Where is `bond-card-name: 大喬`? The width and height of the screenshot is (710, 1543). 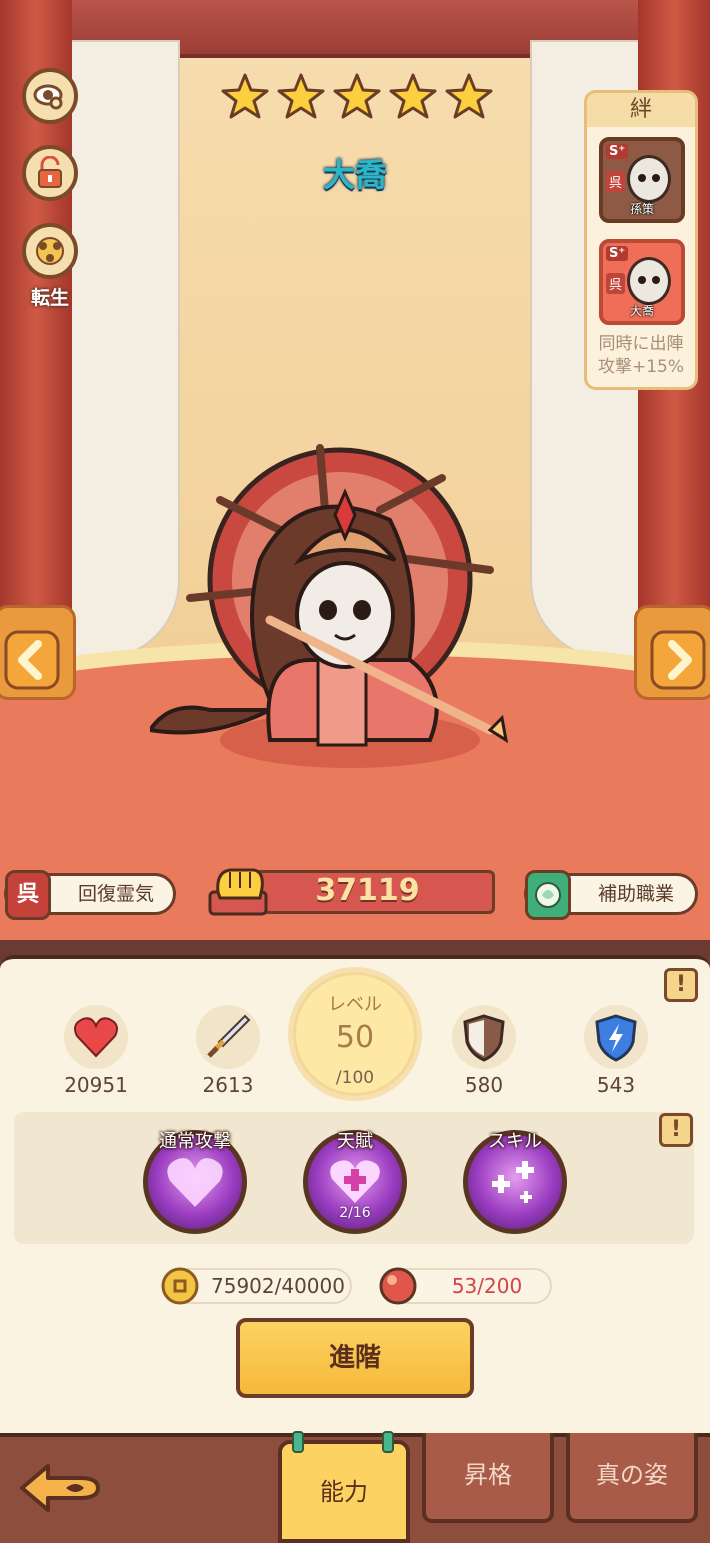
bond-card-name: 大喬 is located at coordinates (641, 311).